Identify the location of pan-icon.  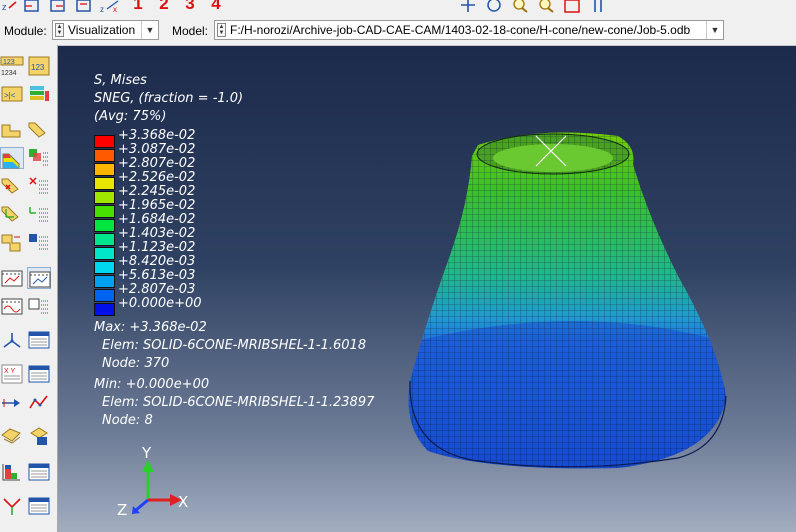
(468, 7).